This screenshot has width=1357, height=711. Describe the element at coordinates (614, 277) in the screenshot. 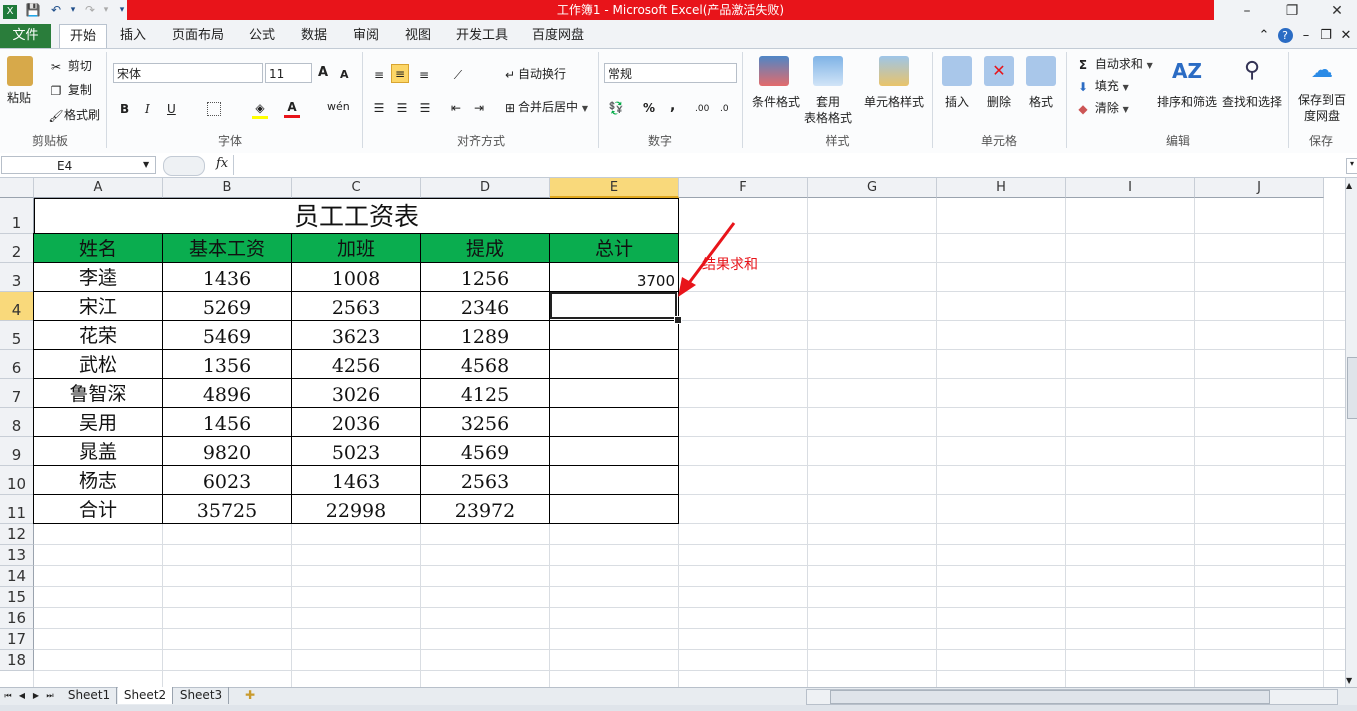

I see `value-cell: 3700` at that location.